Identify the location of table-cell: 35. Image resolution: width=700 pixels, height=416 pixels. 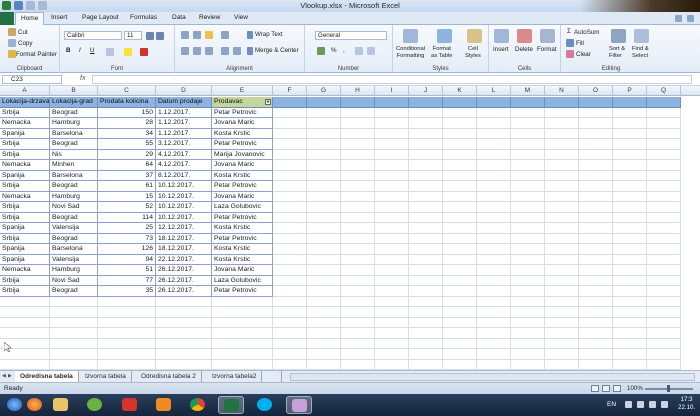
(127, 291).